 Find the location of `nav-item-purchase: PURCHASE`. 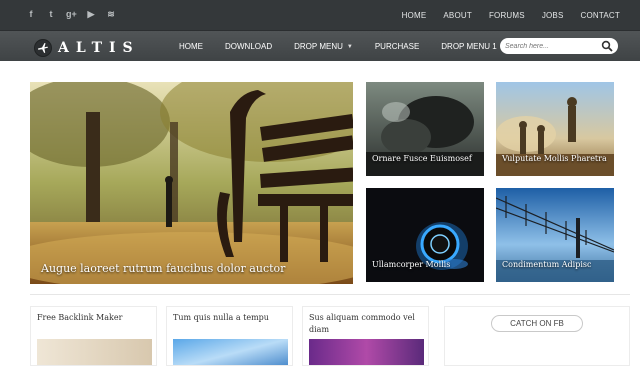

nav-item-purchase: PURCHASE is located at coordinates (397, 46).